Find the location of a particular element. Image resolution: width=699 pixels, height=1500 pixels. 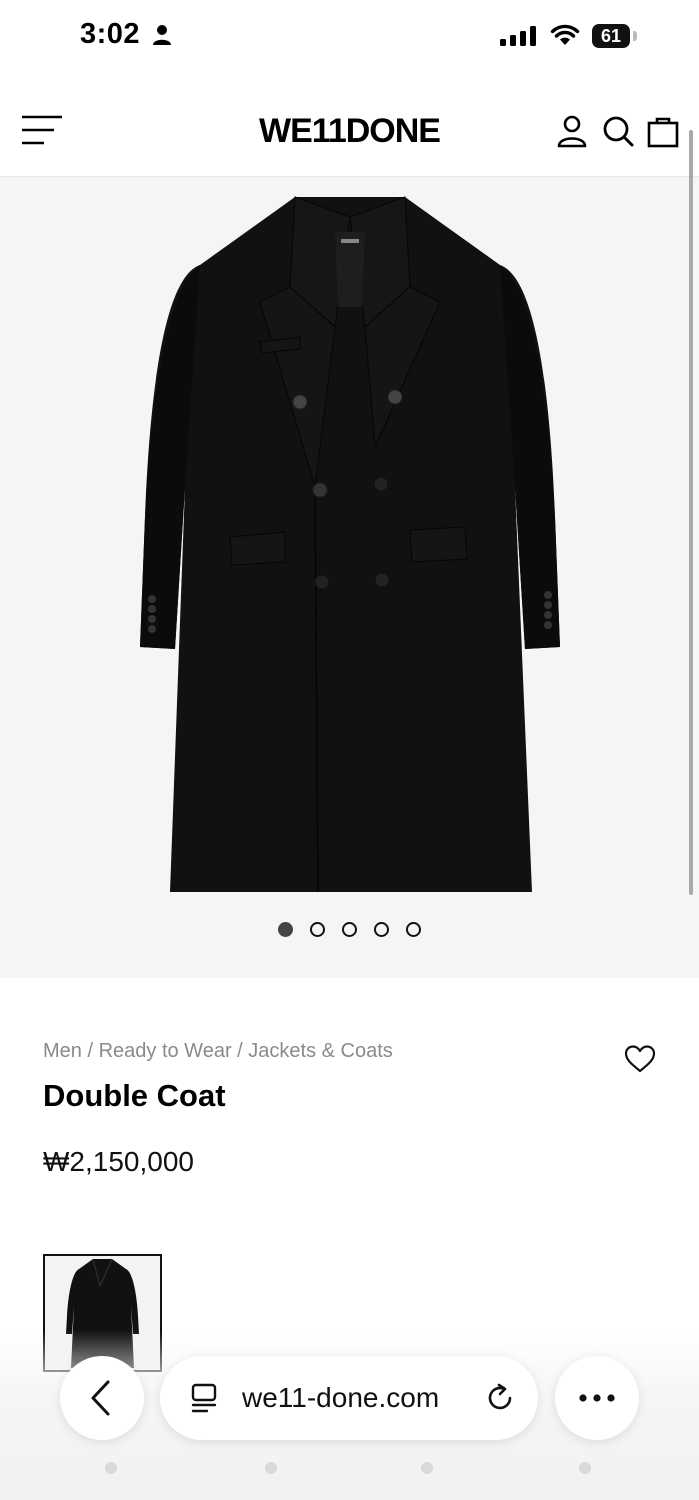

brand-logo: WE11DONE is located at coordinates (349, 131).